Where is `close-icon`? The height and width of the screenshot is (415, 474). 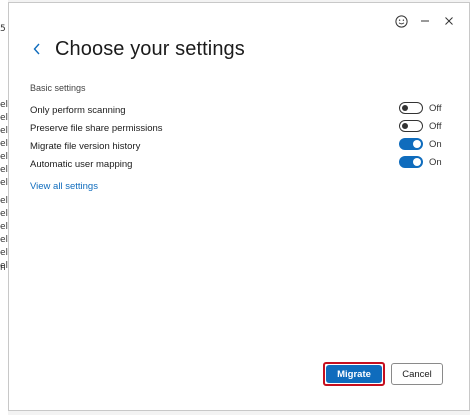 close-icon is located at coordinates (449, 21).